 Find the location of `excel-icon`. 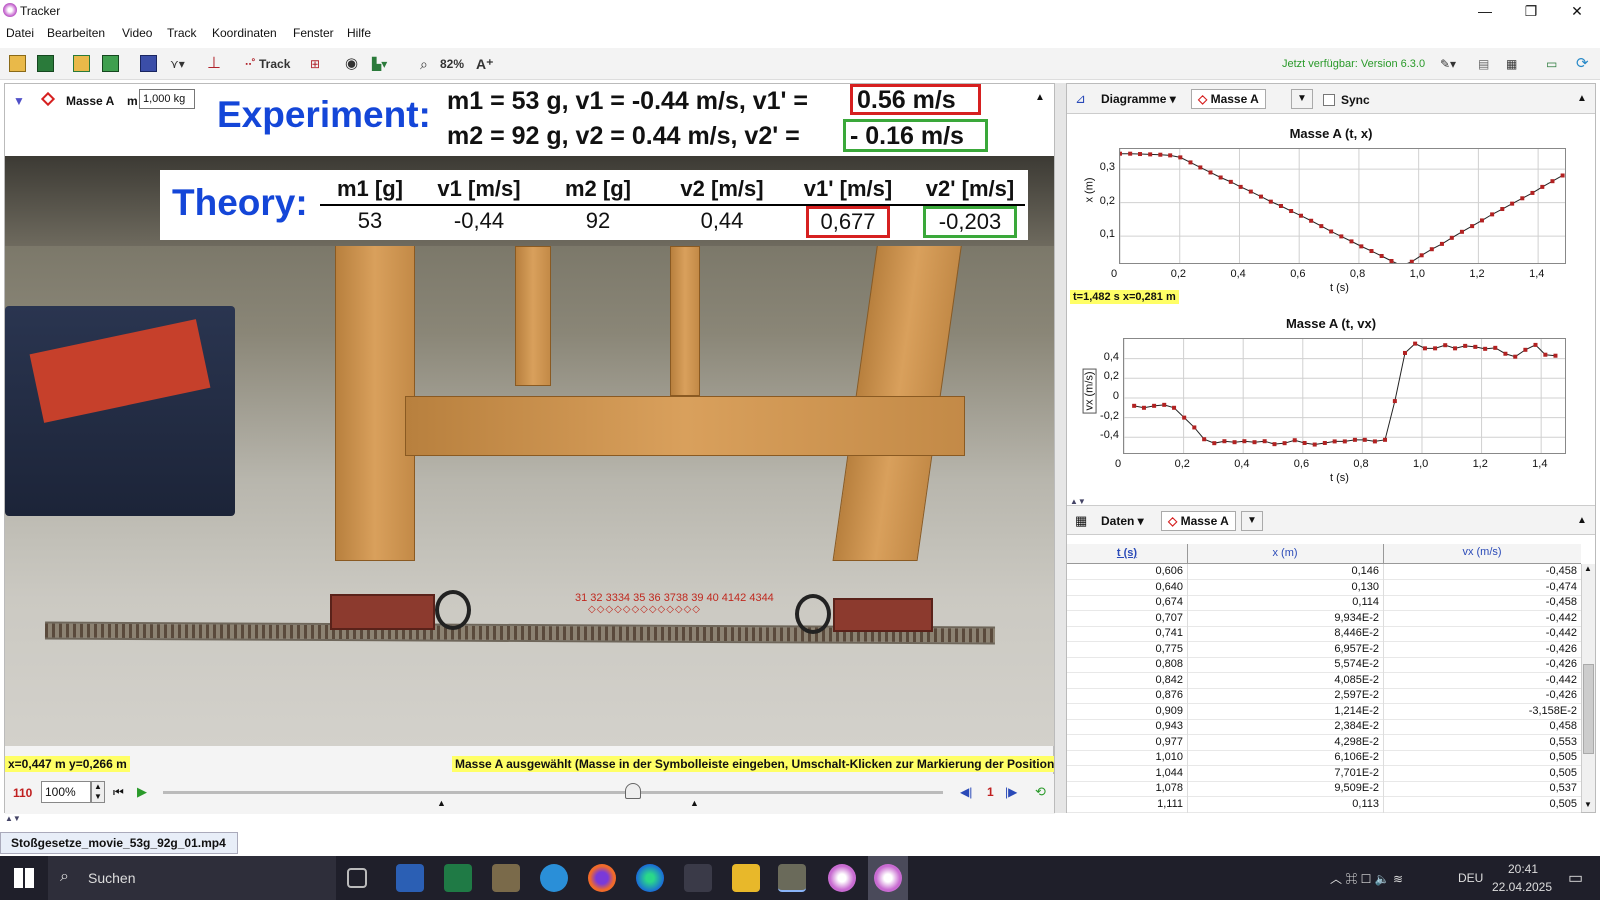

excel-icon is located at coordinates (458, 878).